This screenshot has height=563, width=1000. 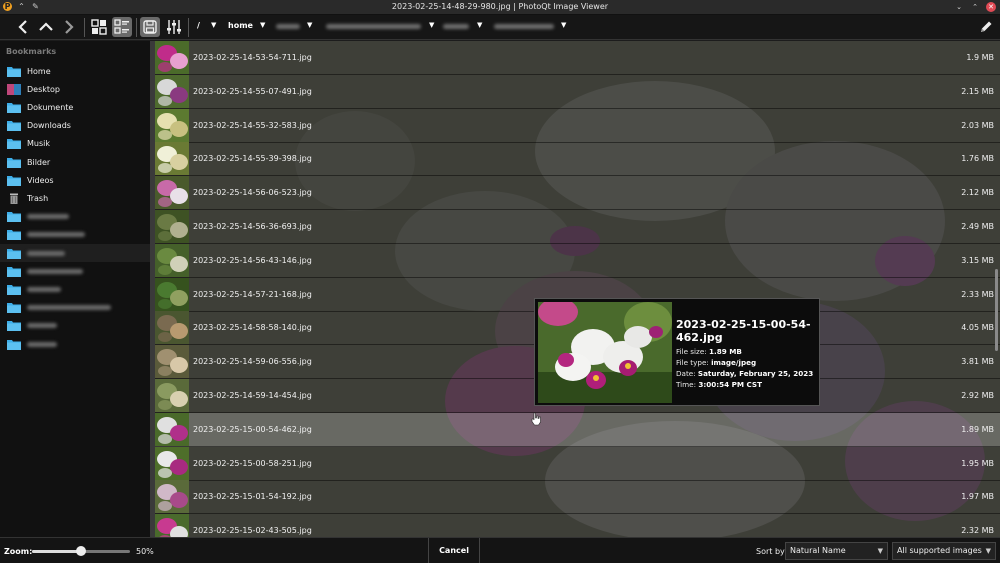 What do you see at coordinates (75, 144) in the screenshot?
I see `sidebar-item-musik: Musik` at bounding box center [75, 144].